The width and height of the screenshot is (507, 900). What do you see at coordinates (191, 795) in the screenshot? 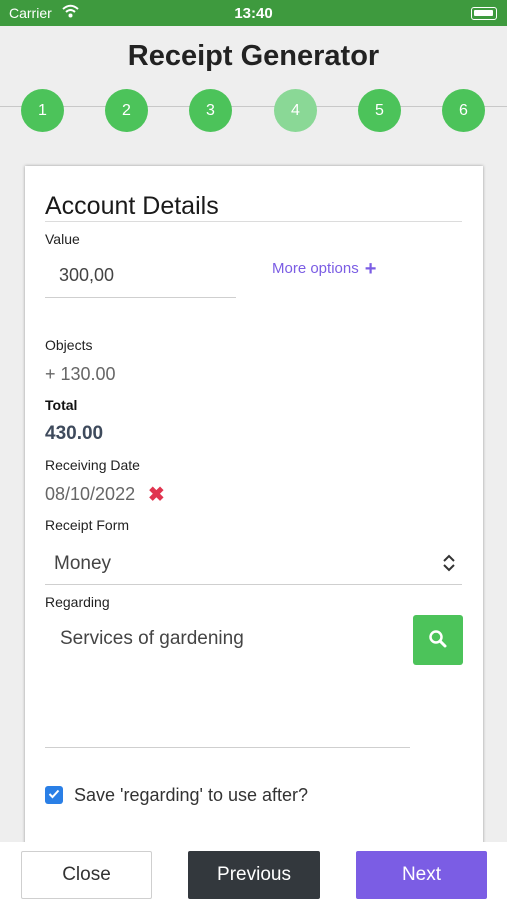
I see `save-regarding-label: Save 'regarding' to use after?` at bounding box center [191, 795].